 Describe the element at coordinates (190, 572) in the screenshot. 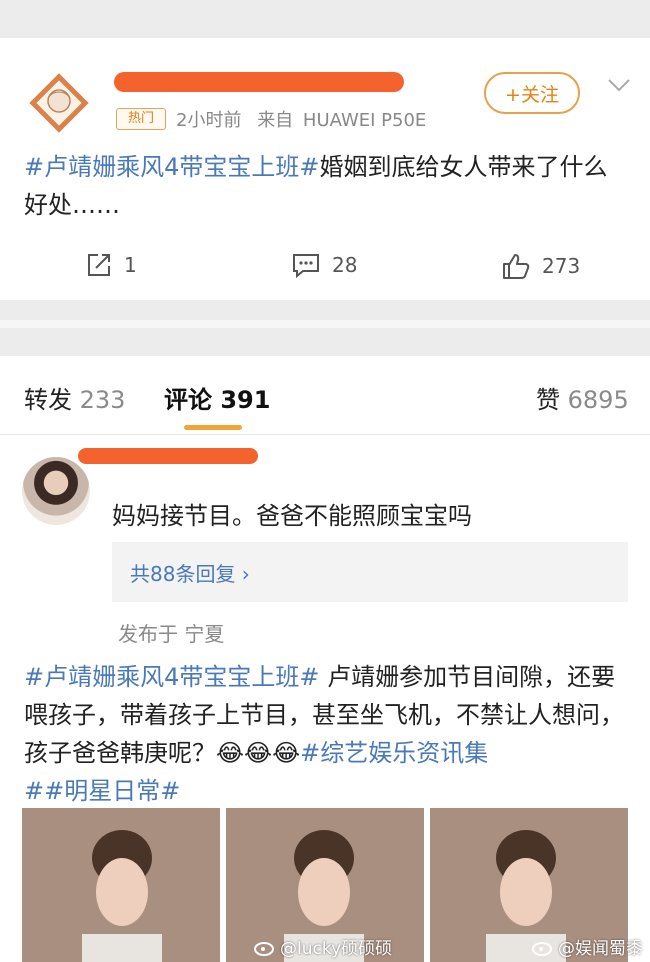

I see `replies-link: 共88条回复 ›` at that location.